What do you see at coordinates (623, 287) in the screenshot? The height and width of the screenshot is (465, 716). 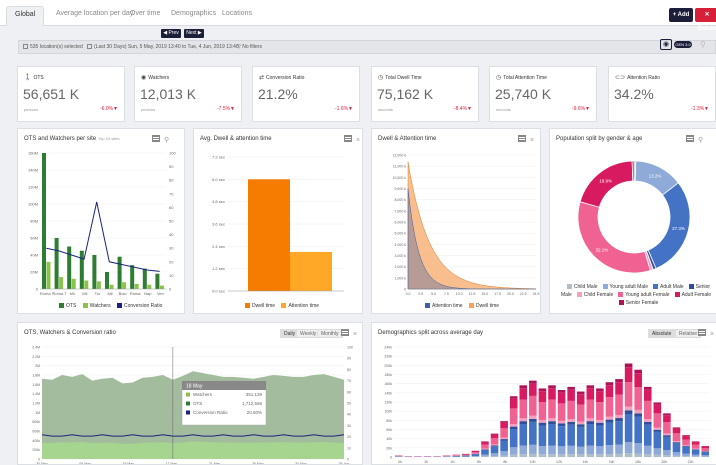 I see `legend-item: Young adult Male` at bounding box center [623, 287].